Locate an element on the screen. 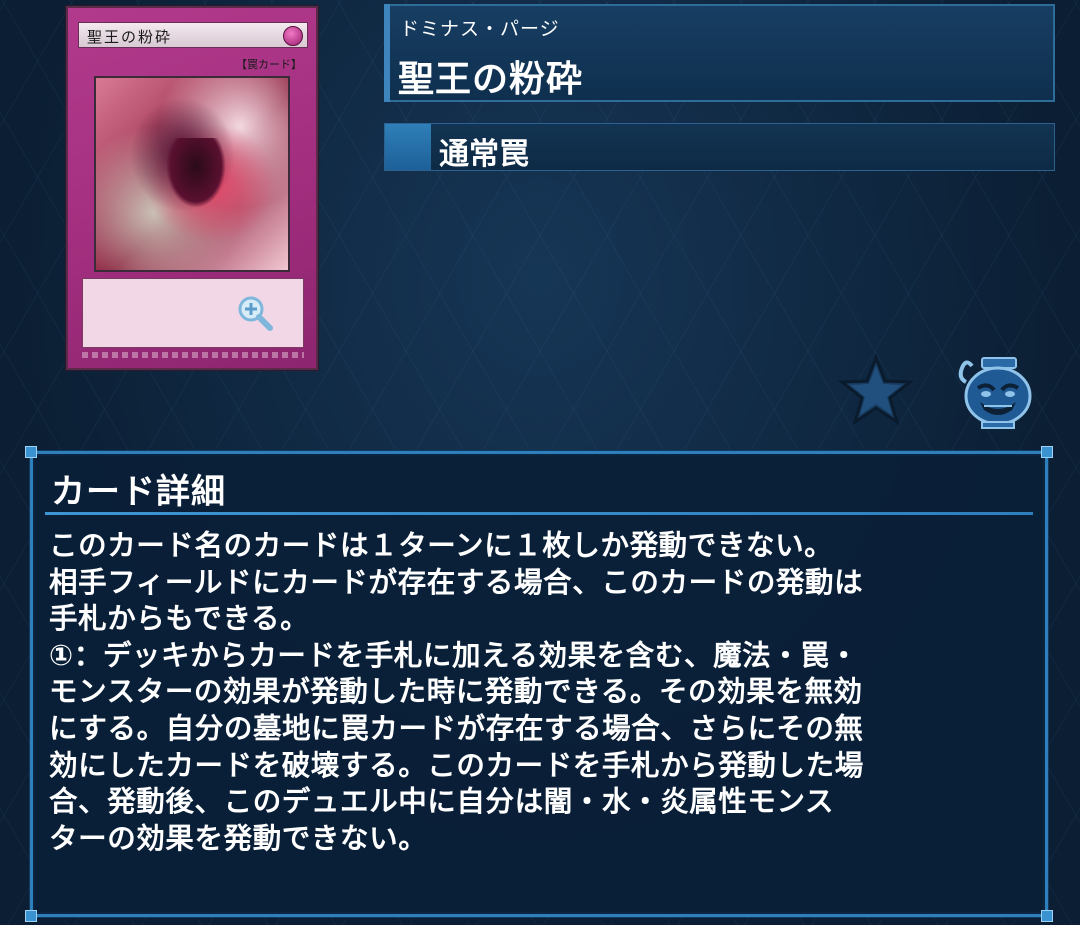  effect-line: にする。自分の墓地に罠カードが存在する場合、さらにその無 is located at coordinates (456, 728).